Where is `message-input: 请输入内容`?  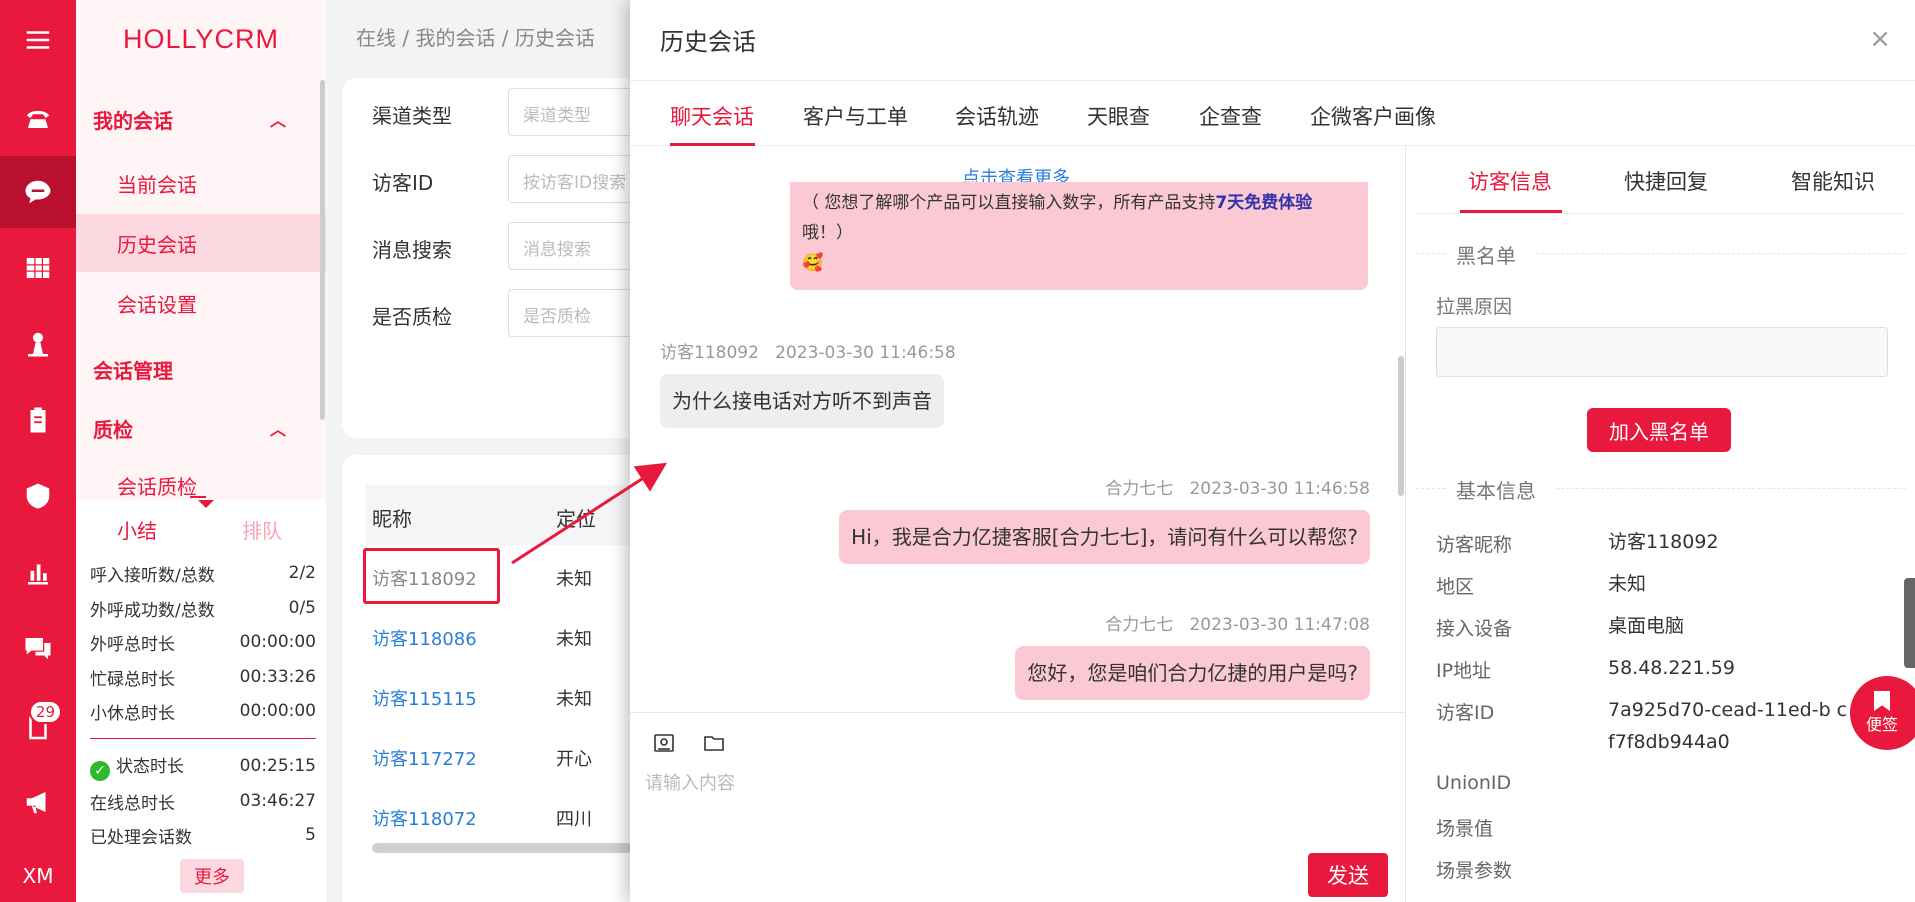
message-input: 请输入内容 is located at coordinates (690, 782).